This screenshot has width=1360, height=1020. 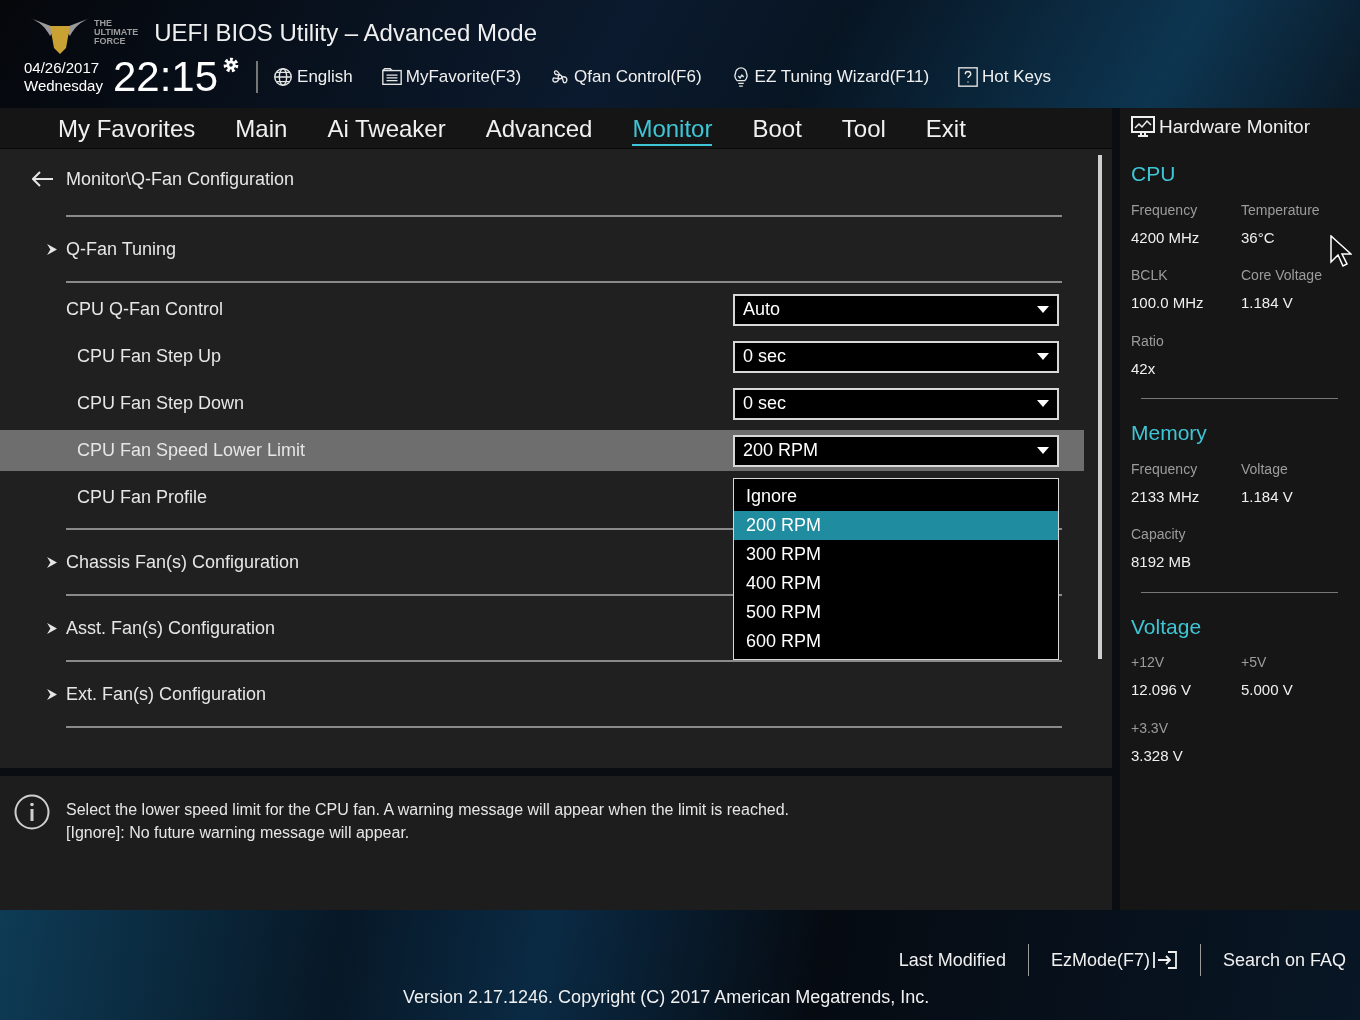 I want to click on setting-label: CPU Fan Step Up, so click(x=149, y=356).